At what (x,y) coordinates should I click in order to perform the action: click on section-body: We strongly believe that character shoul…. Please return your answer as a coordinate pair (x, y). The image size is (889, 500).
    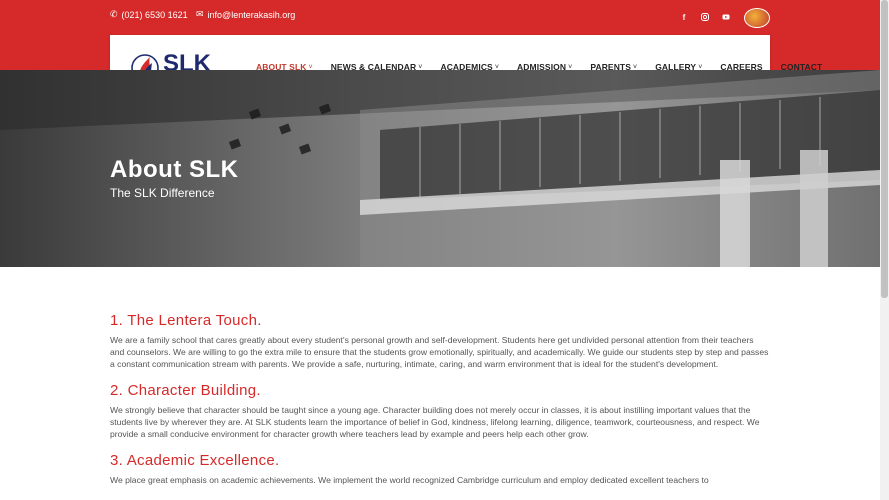
    Looking at the image, I should click on (435, 422).